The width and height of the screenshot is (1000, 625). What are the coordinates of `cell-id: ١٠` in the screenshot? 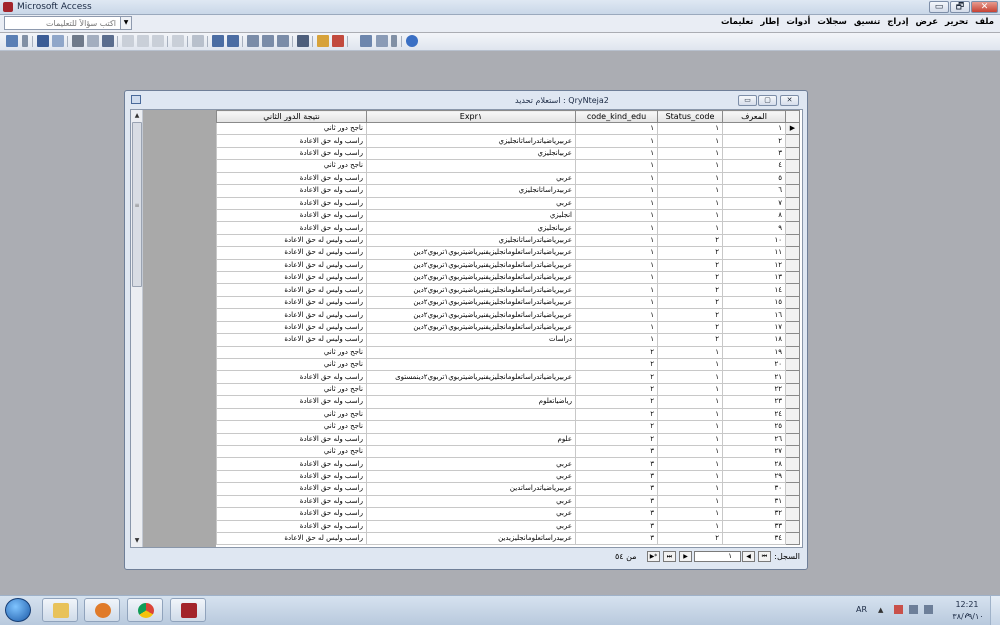 It's located at (754, 240).